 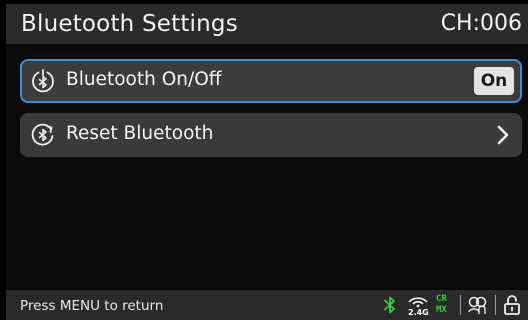 What do you see at coordinates (43, 81) in the screenshot?
I see `bluetooth-power-icon` at bounding box center [43, 81].